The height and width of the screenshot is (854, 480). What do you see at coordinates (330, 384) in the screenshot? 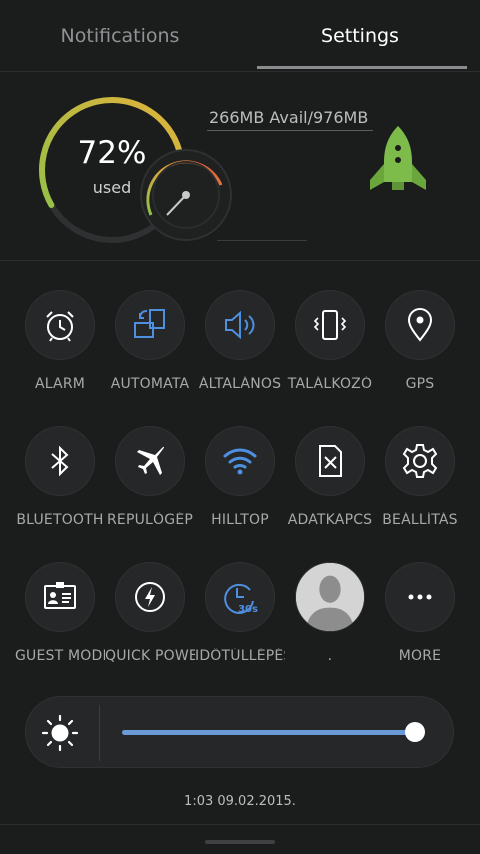
I see `tile-label: TALÁLKOZÓ` at bounding box center [330, 384].